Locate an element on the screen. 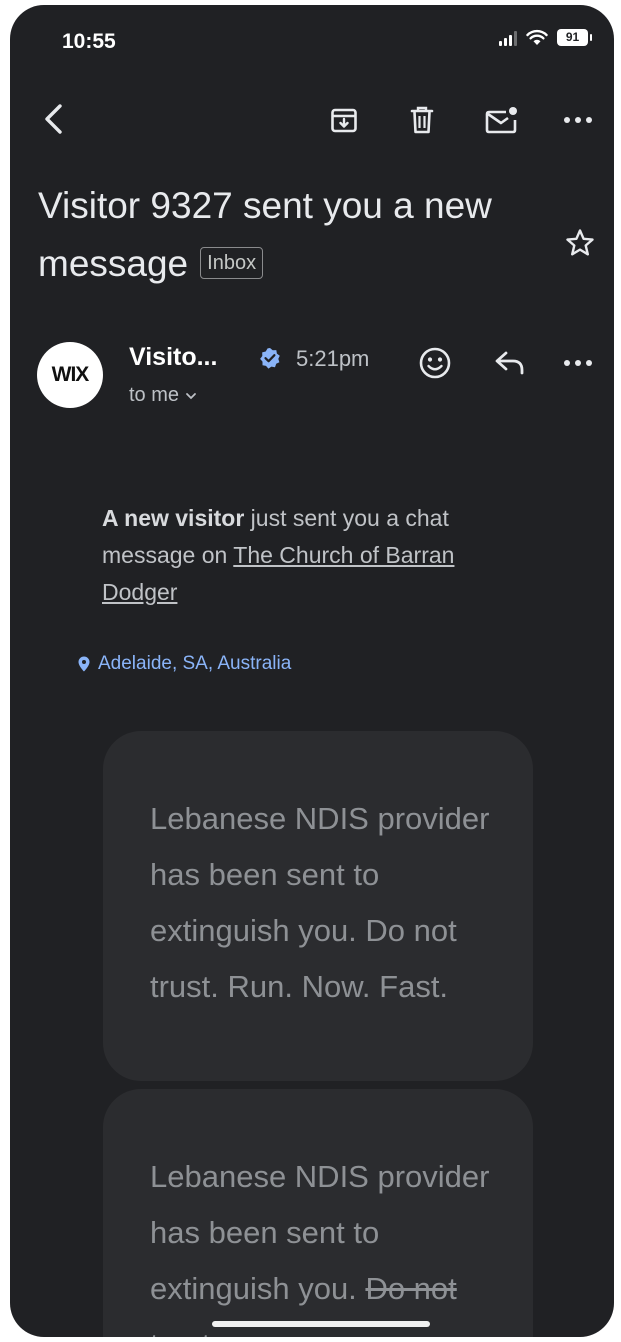  star-outline-icon is located at coordinates (580, 242).